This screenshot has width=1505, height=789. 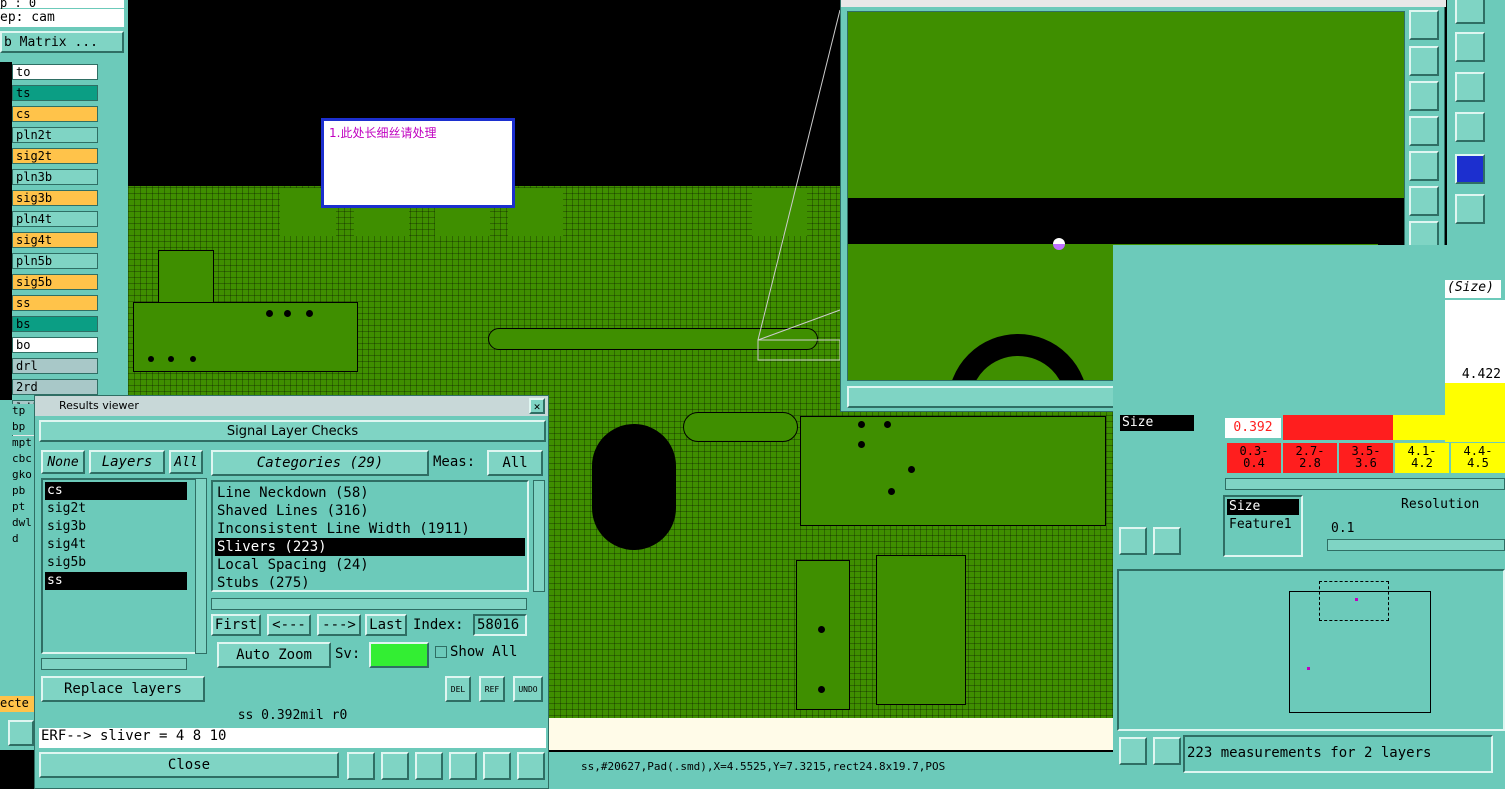 I want to click on rv-titlebar: Results viewer ✕, so click(x=291, y=406).